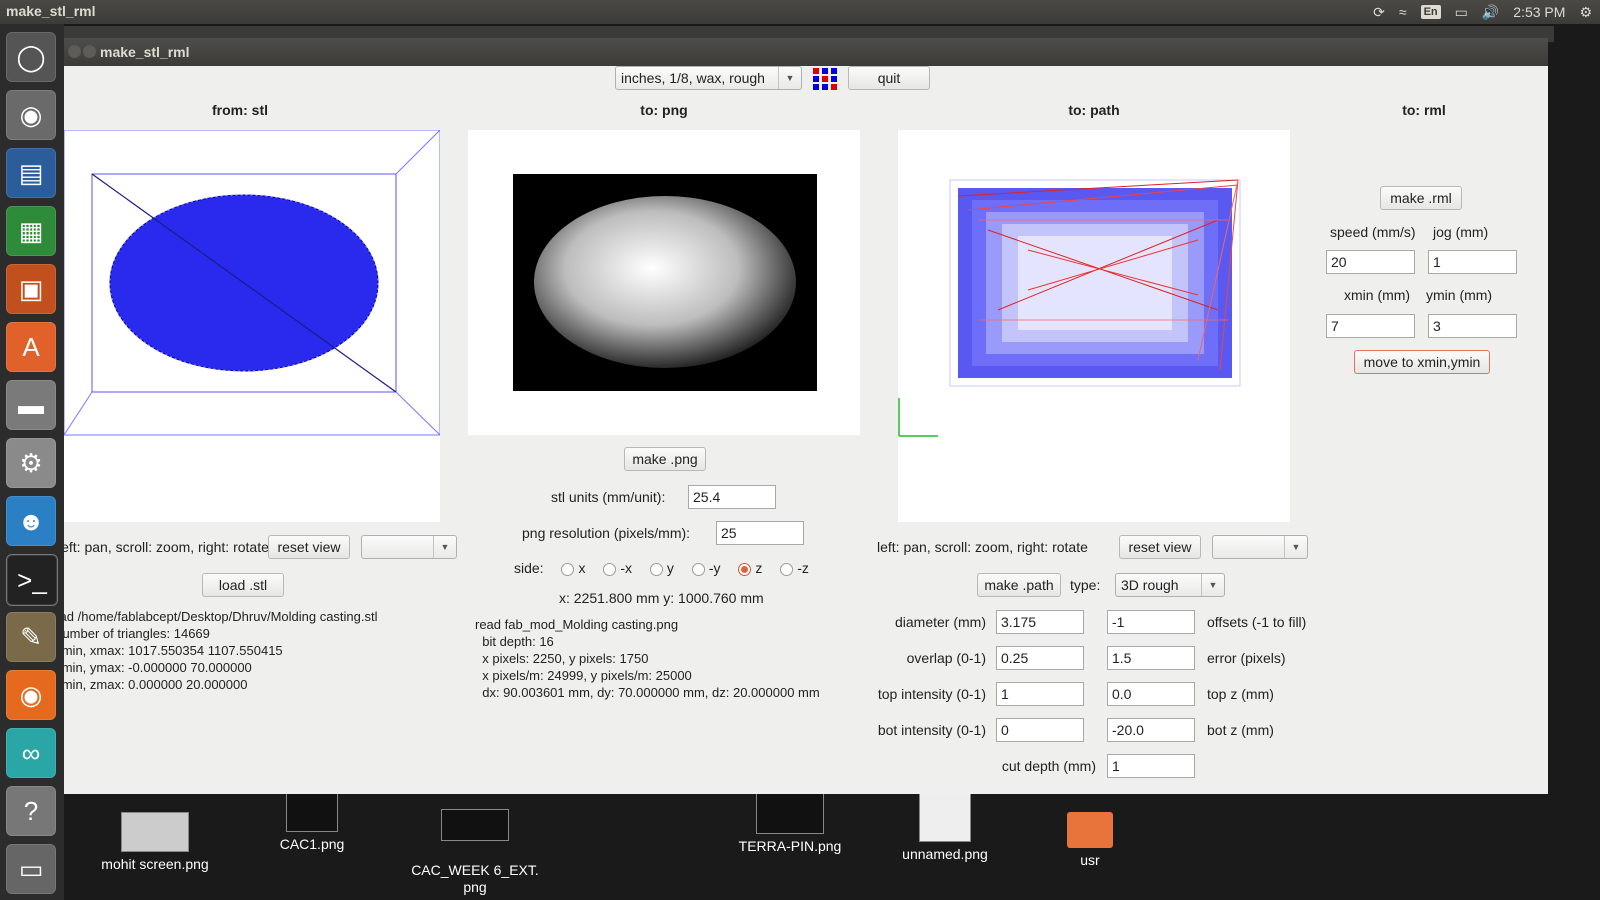 The height and width of the screenshot is (900, 1600). What do you see at coordinates (51, 11) in the screenshot?
I see `active-window-title: make_stl_rml` at bounding box center [51, 11].